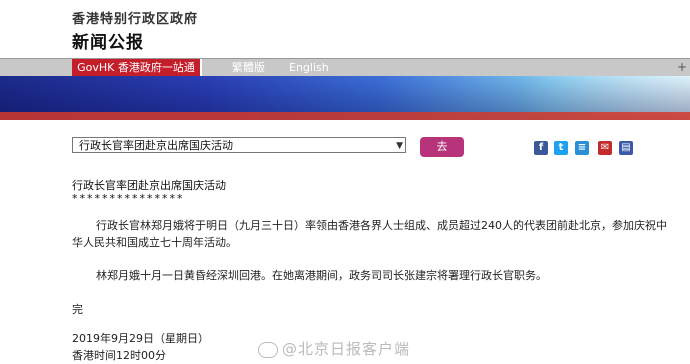 This screenshot has height=364, width=690. Describe the element at coordinates (346, 349) in the screenshot. I see `watermark-text: @北京日报客户端` at that location.